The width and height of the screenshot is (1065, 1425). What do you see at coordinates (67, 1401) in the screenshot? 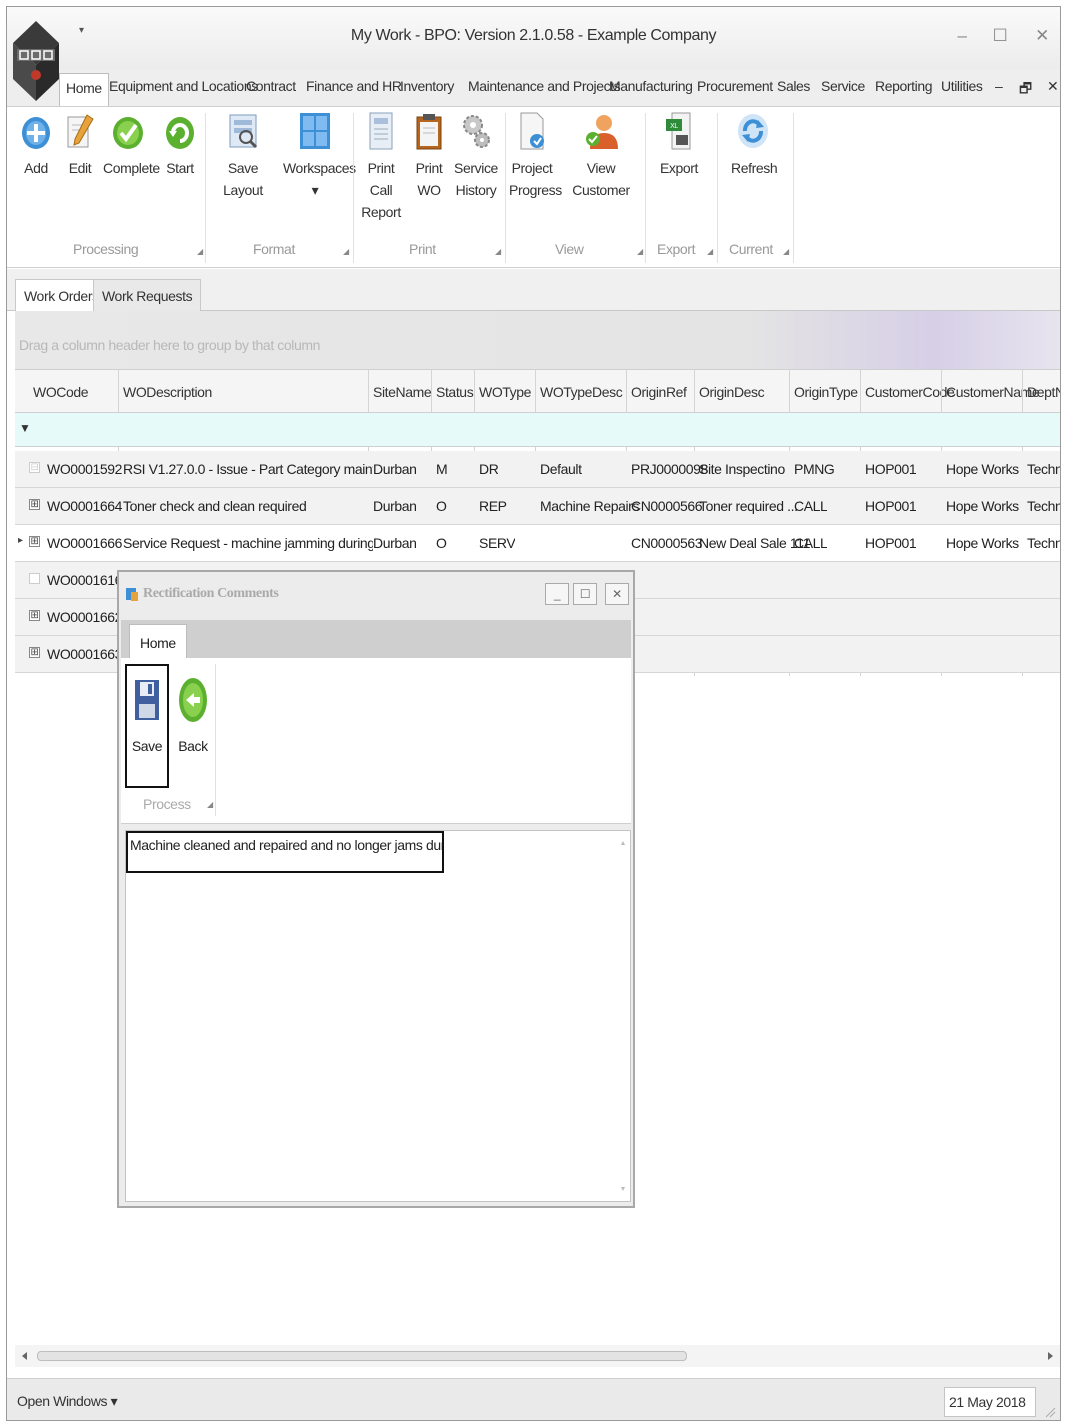
I see `open-windows-menu: Open Windows ▾` at bounding box center [67, 1401].